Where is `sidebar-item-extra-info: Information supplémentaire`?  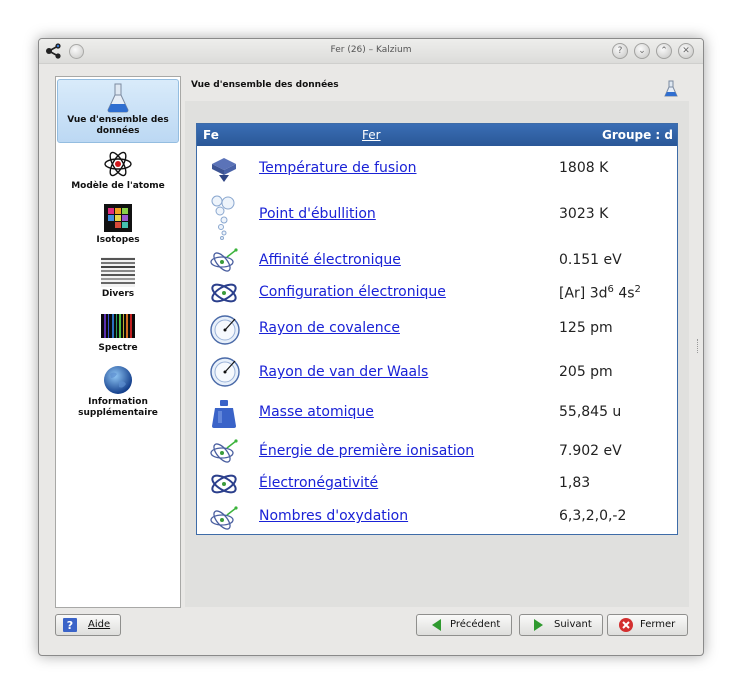 sidebar-item-extra-info: Information supplémentaire is located at coordinates (118, 392).